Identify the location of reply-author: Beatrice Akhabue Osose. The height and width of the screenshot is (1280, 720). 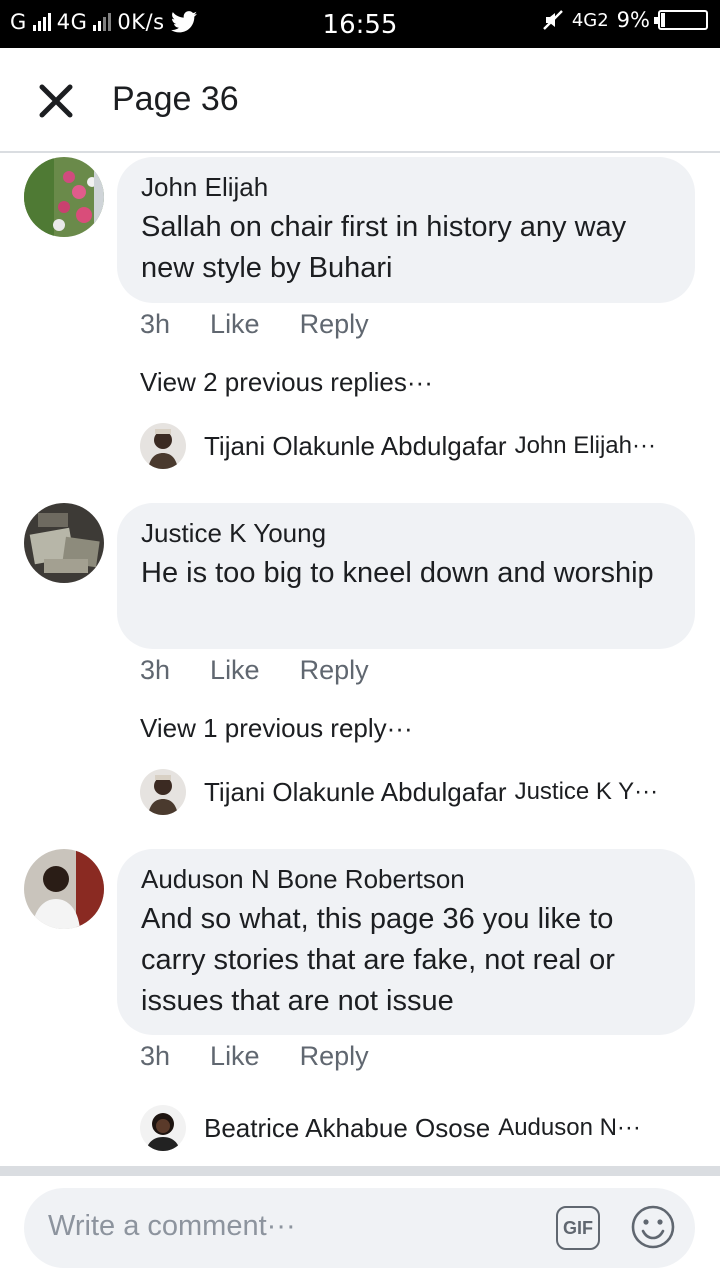
(347, 1127).